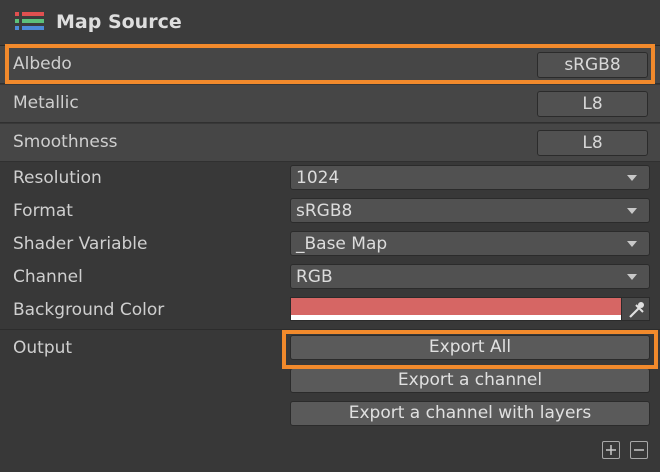 The width and height of the screenshot is (660, 472). What do you see at coordinates (57, 178) in the screenshot?
I see `resolution-label: Resolution` at bounding box center [57, 178].